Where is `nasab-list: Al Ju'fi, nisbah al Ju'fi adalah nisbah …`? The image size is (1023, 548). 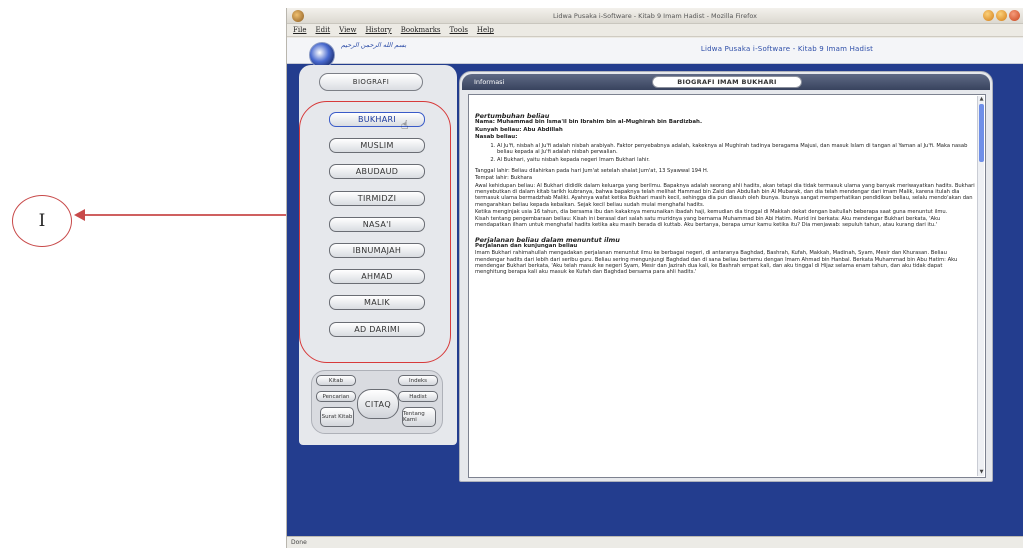
nasab-list: Al Ju'fi, nisbah al Ju'fi adalah nisbah … is located at coordinates (736, 153).